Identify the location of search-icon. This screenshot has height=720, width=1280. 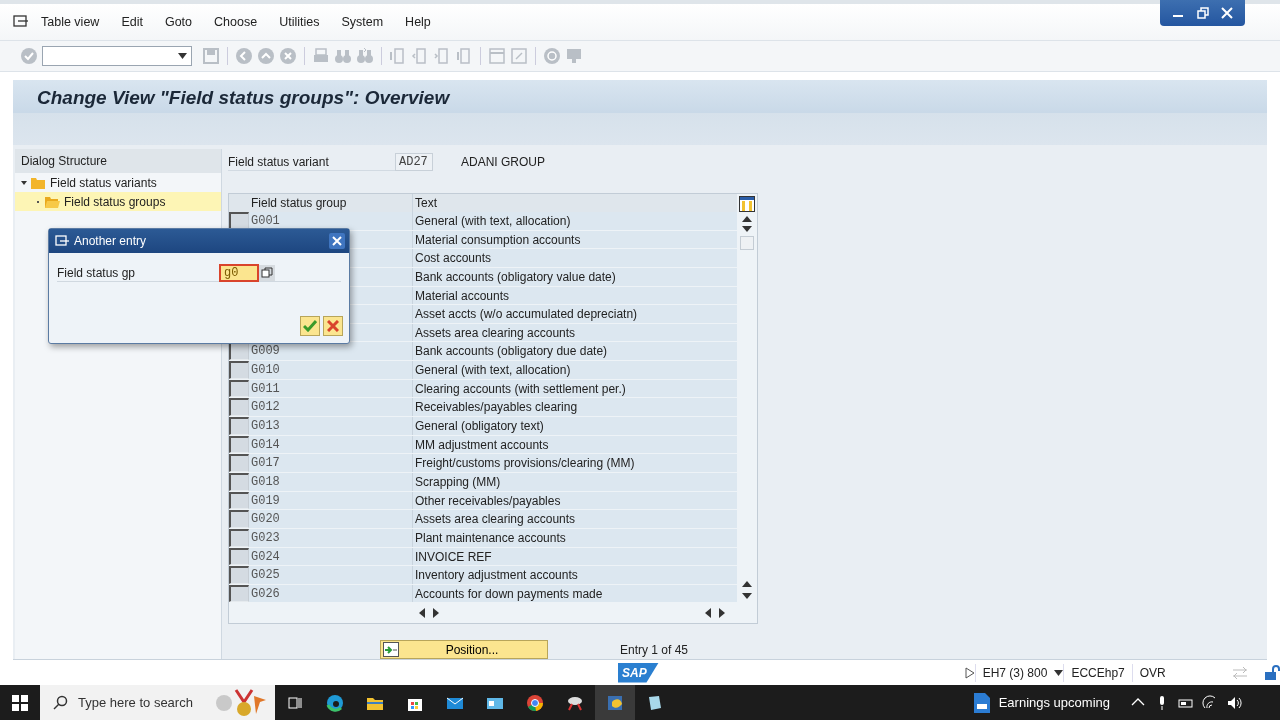
(60, 702).